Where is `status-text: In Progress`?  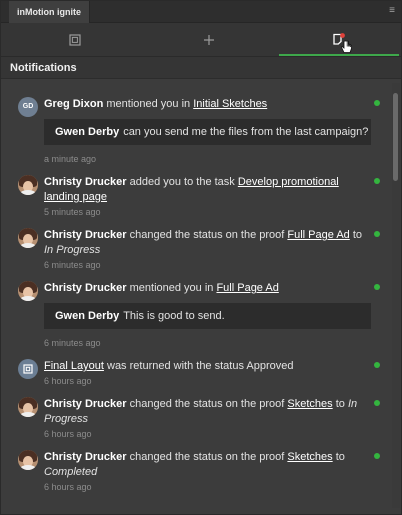 status-text: In Progress is located at coordinates (72, 250).